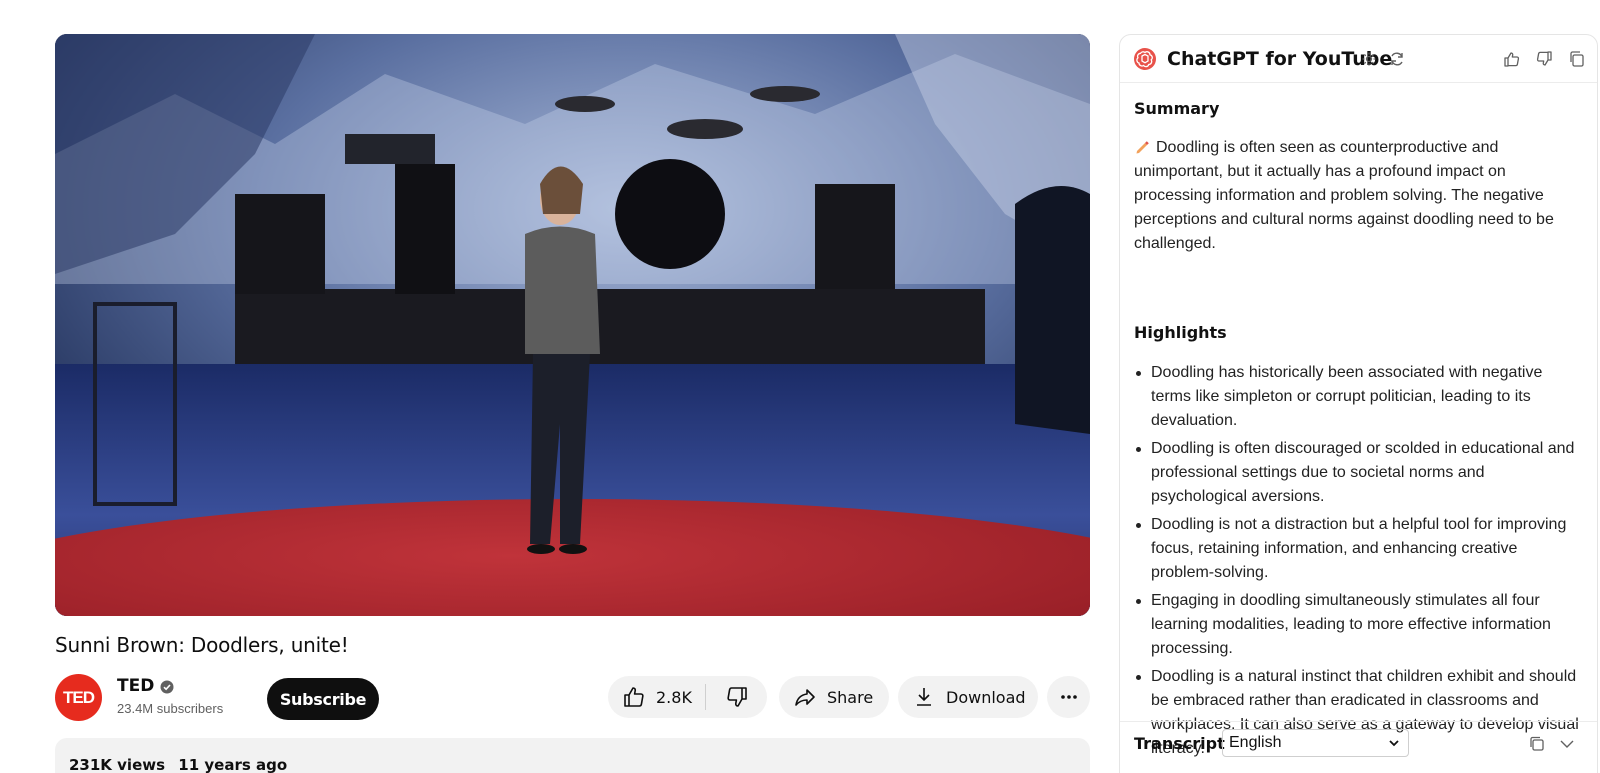 This screenshot has height=773, width=1600. What do you see at coordinates (167, 686) in the screenshot?
I see `verified-check-icon` at bounding box center [167, 686].